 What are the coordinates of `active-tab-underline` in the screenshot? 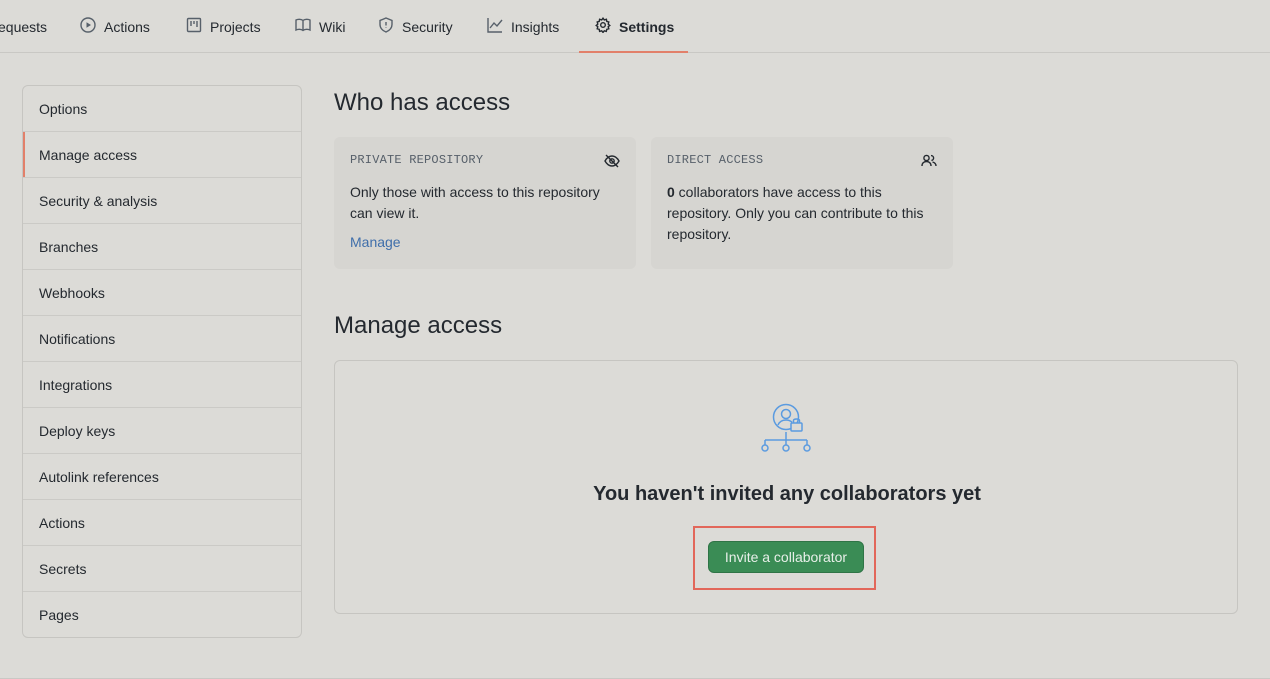 It's located at (633, 52).